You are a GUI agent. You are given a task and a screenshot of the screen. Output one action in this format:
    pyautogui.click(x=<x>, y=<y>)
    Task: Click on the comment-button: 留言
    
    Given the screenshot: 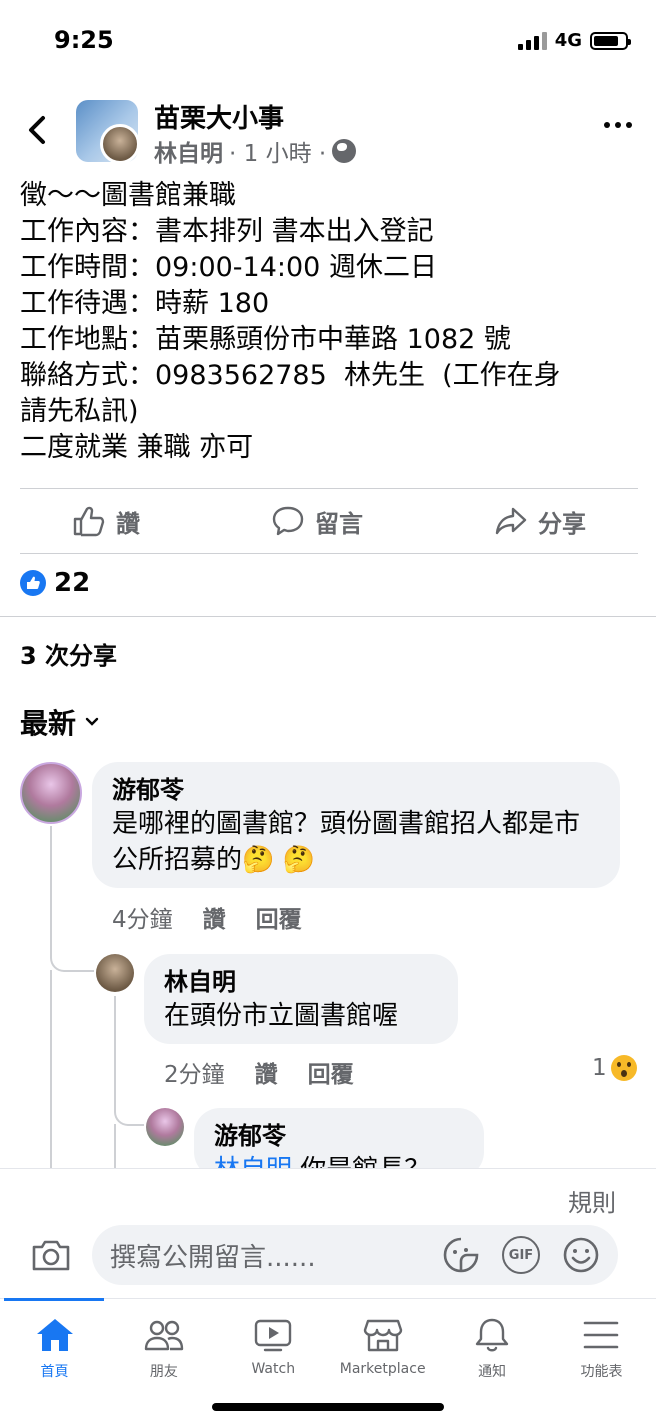 What is the action you would take?
    pyautogui.click(x=317, y=521)
    